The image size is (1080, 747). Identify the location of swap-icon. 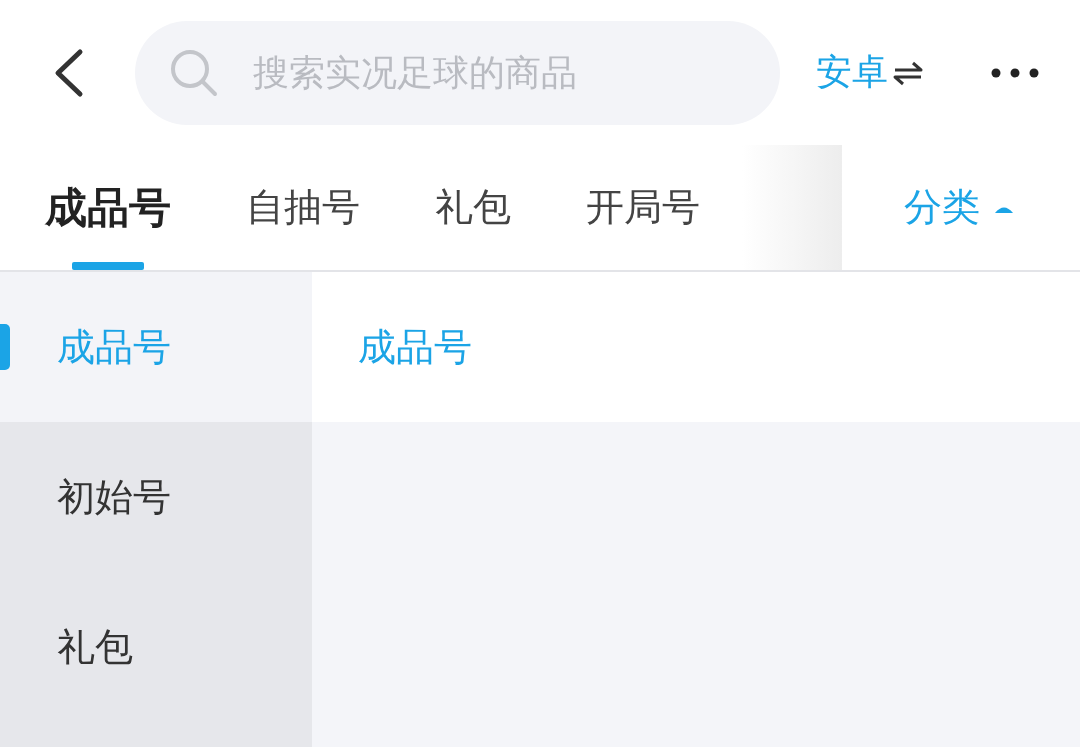
(908, 72).